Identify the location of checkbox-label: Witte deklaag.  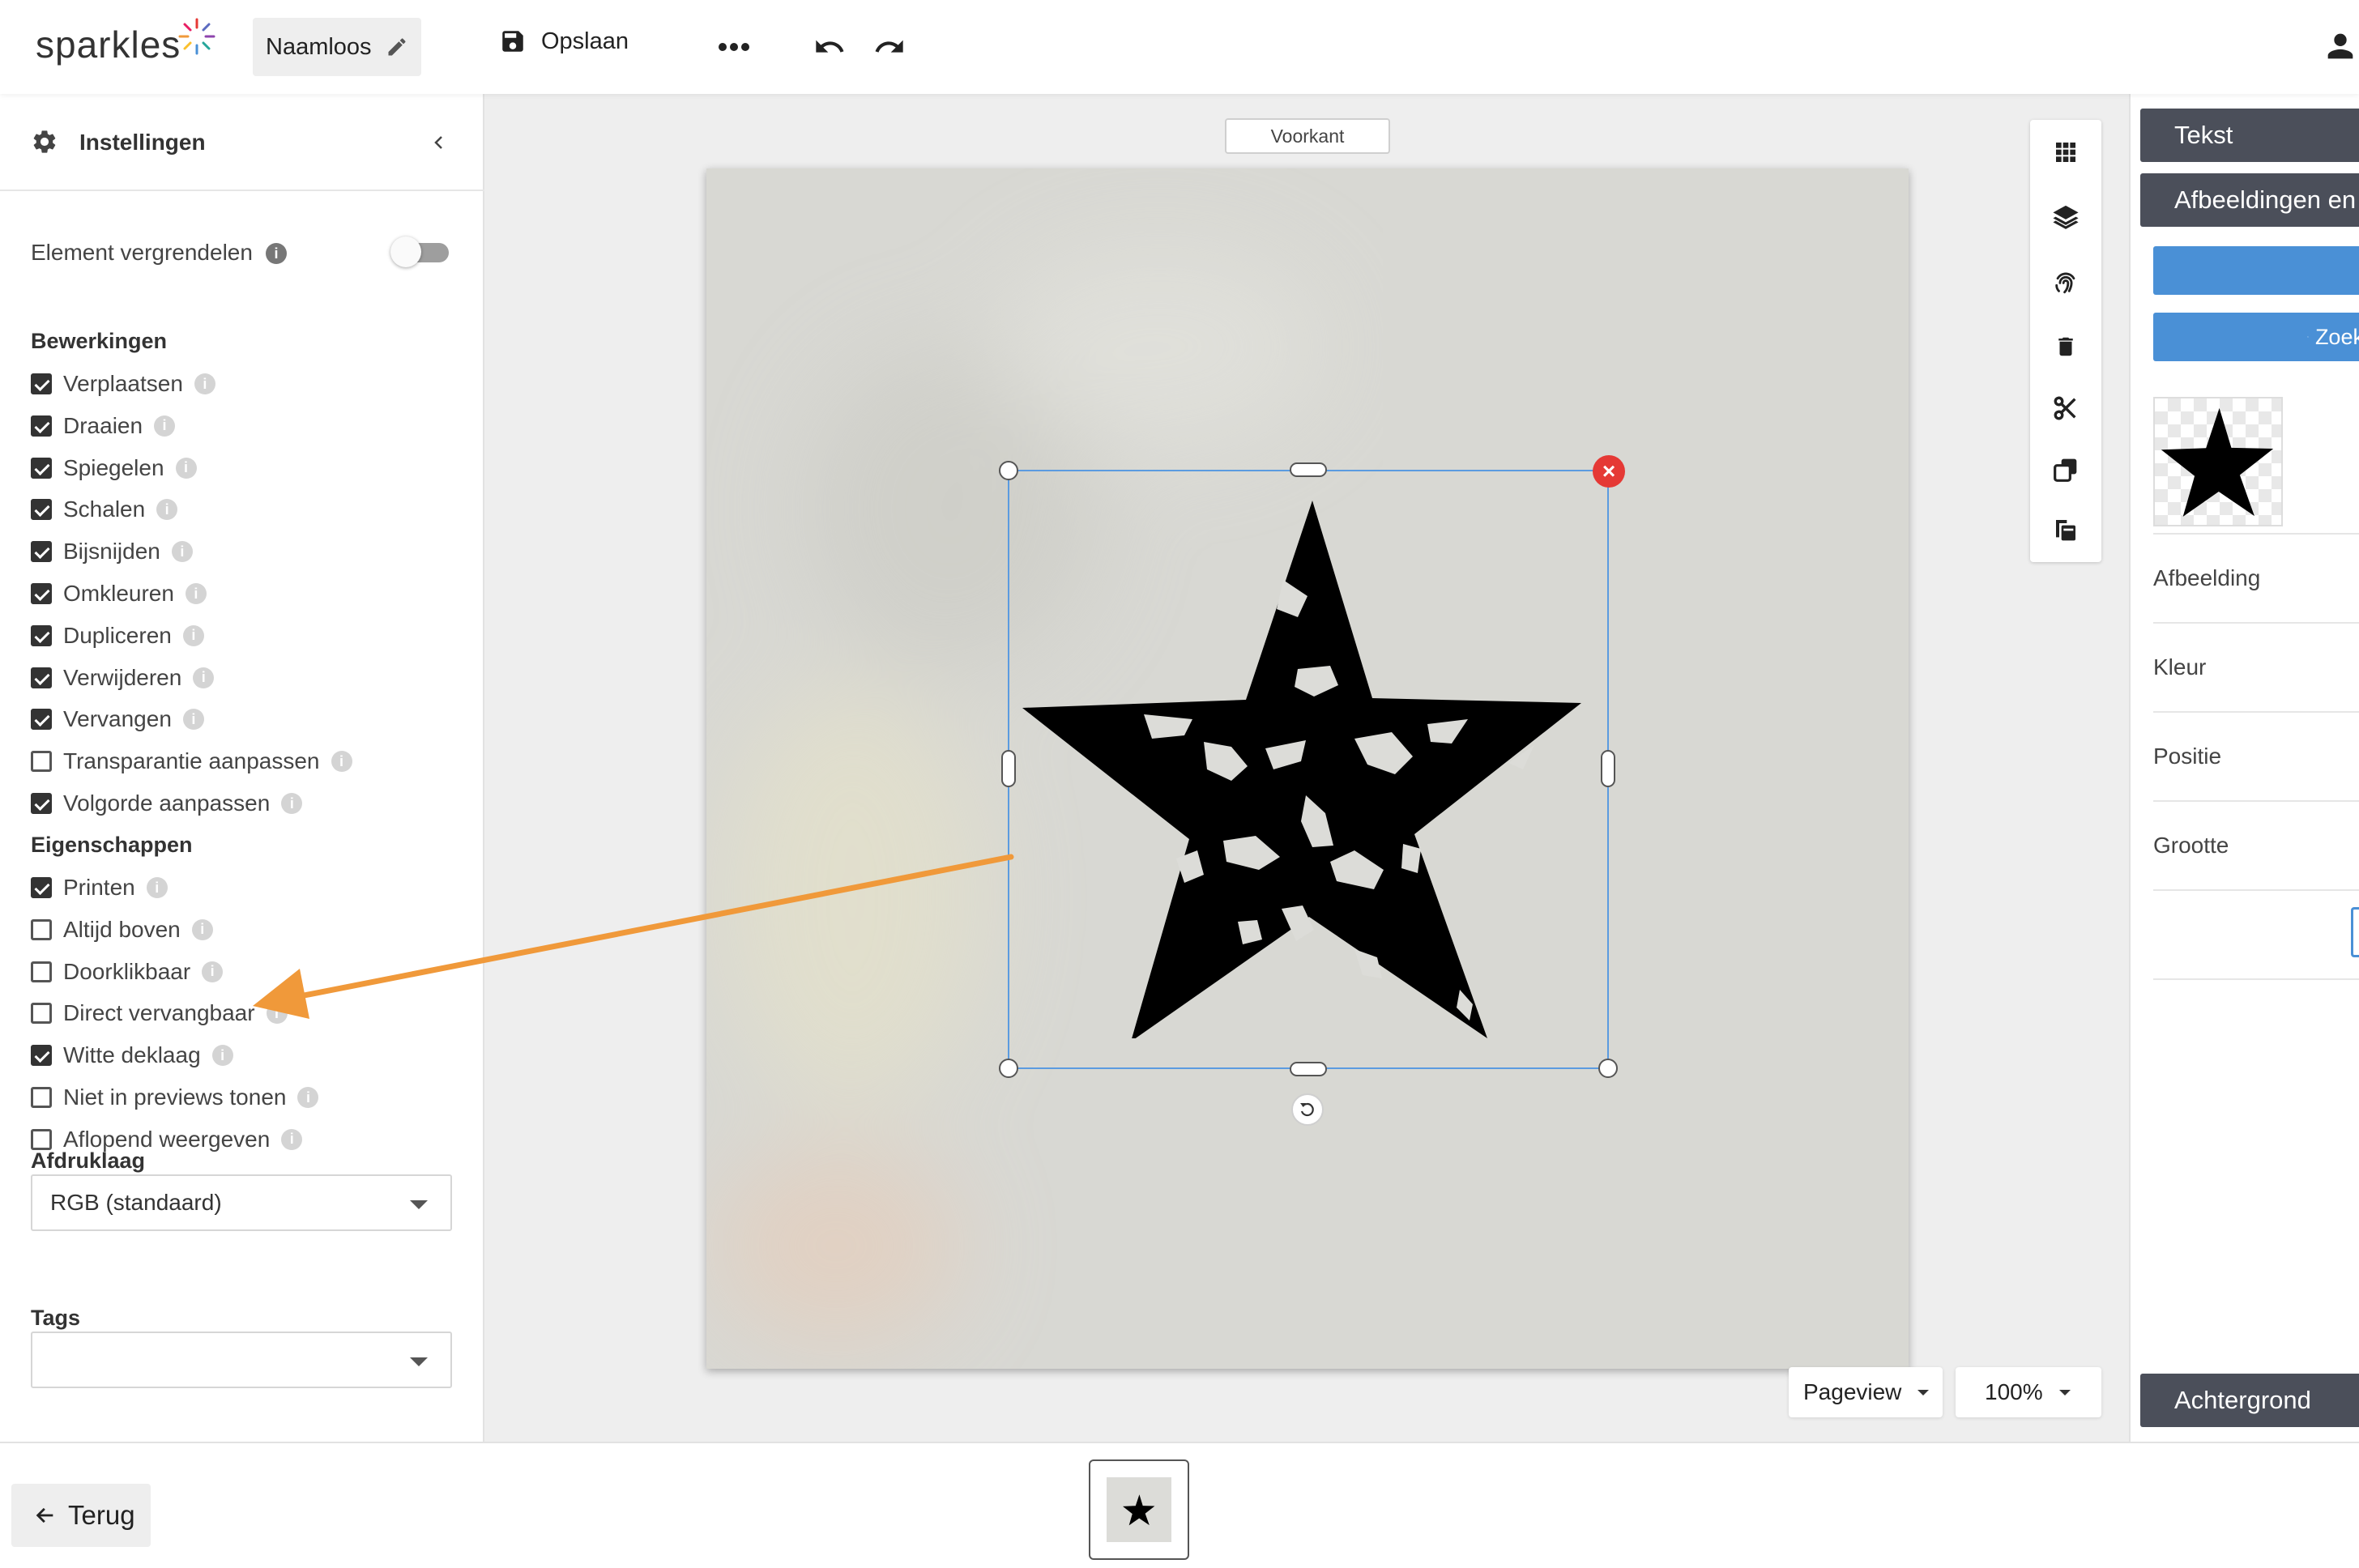
(132, 1055).